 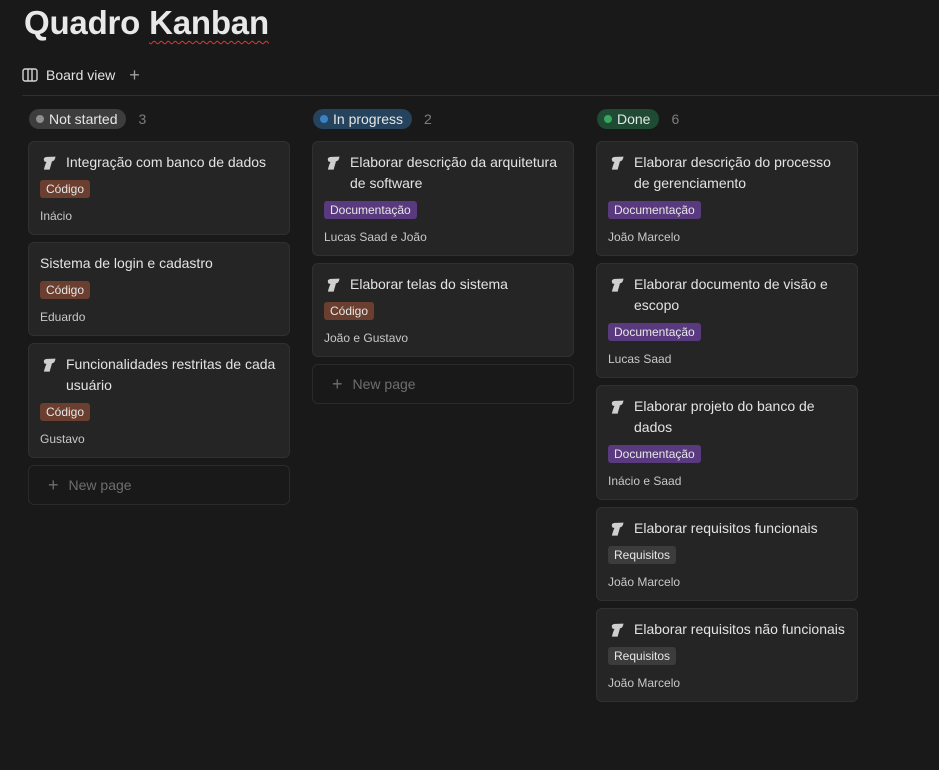 What do you see at coordinates (126, 263) in the screenshot?
I see `card-title-text: Sistema de login e cadastro` at bounding box center [126, 263].